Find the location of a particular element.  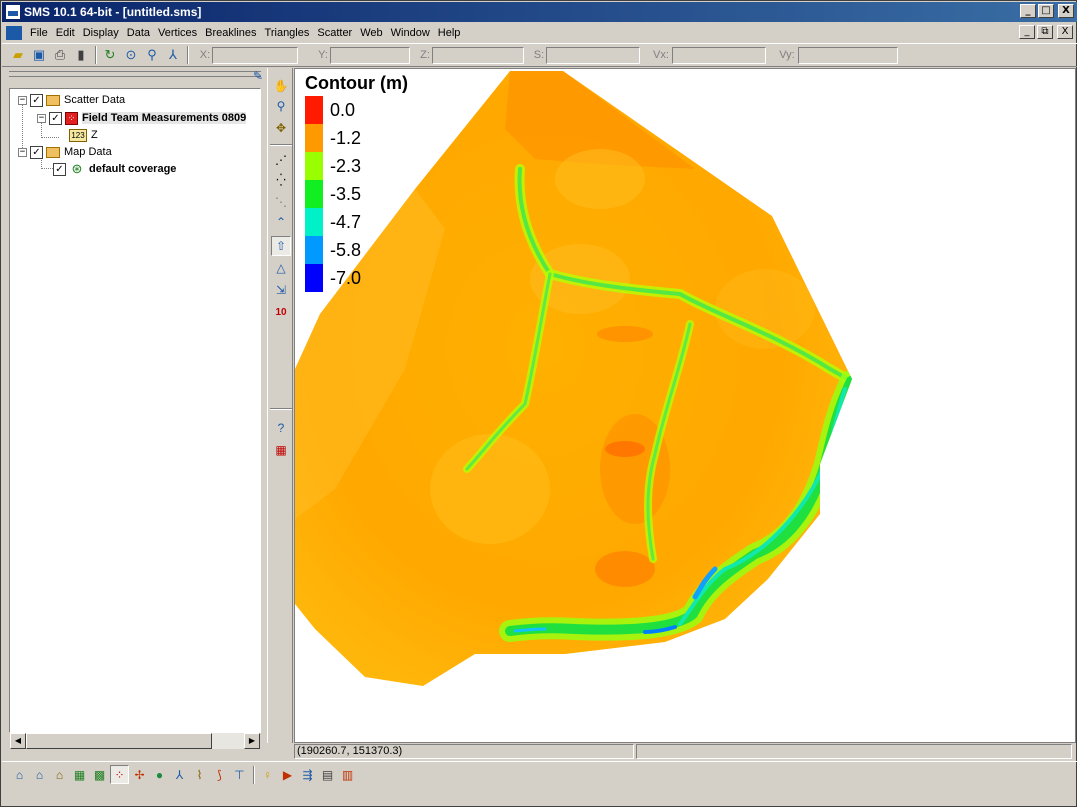

quadtree-module-icon: ⌂ is located at coordinates (59, 774).